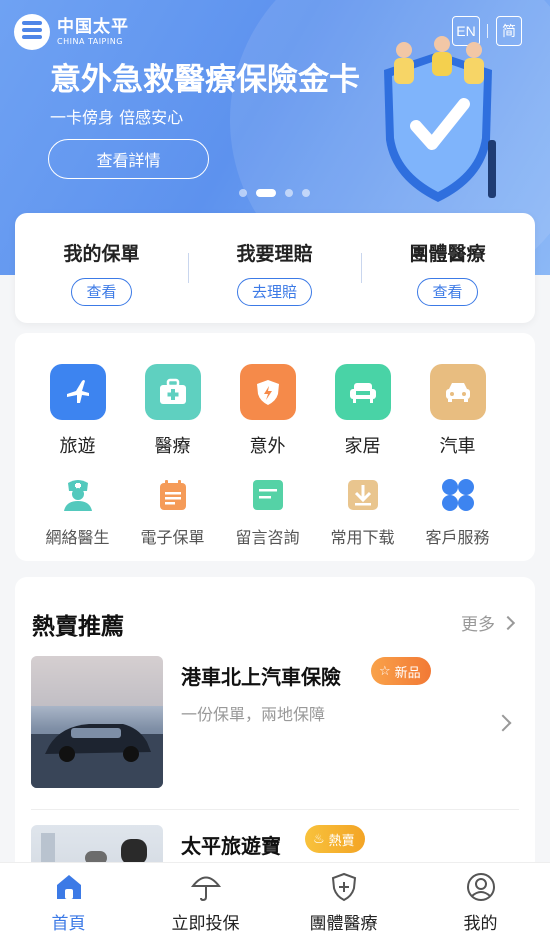  I want to click on service-car: 汽車, so click(457, 411).